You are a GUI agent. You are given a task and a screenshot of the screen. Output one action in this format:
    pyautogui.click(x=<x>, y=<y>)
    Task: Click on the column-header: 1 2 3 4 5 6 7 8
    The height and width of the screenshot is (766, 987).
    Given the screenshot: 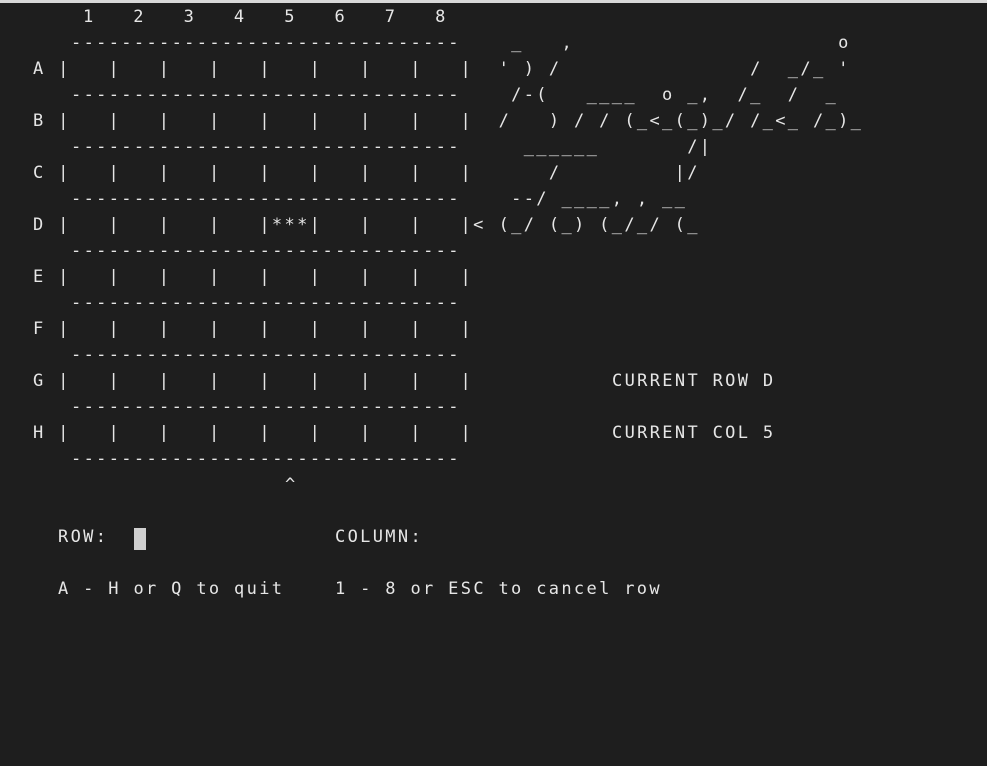 What is the action you would take?
    pyautogui.click(x=265, y=17)
    